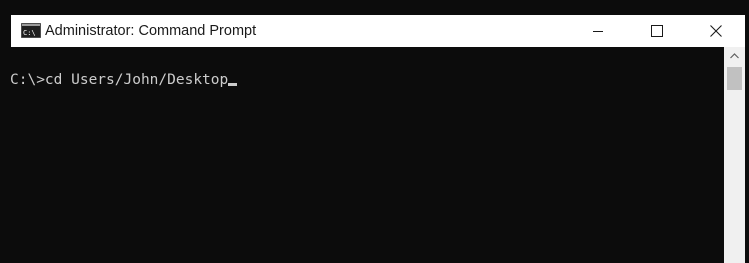 The image size is (749, 263). I want to click on window-title: Administrator: Command Prompt, so click(151, 31).